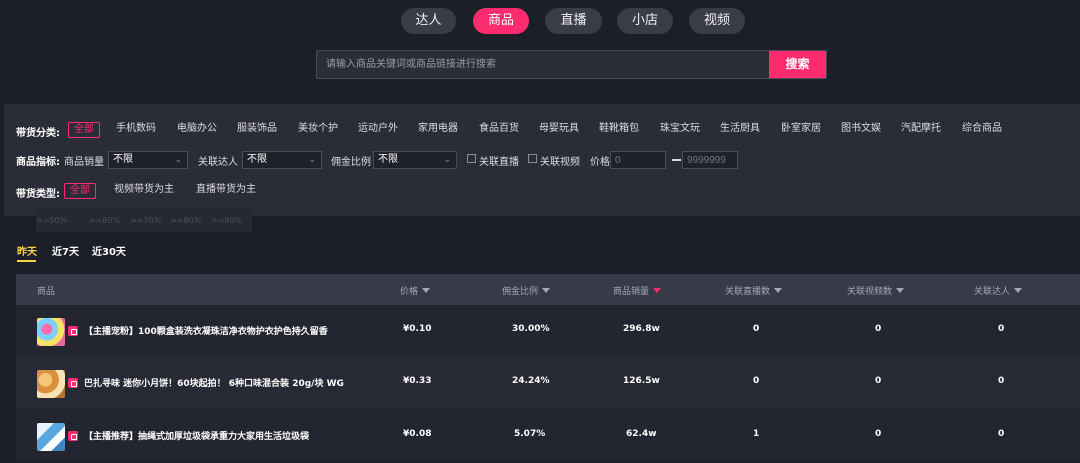 This screenshot has height=463, width=1080. Describe the element at coordinates (710, 160) in the screenshot. I see `price-max-input` at that location.